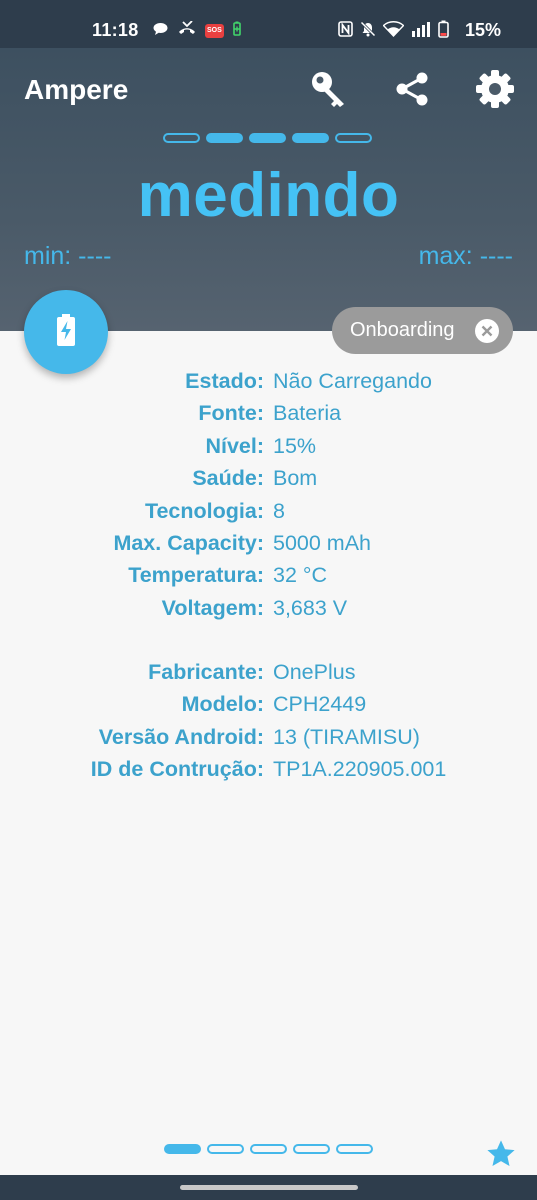 The height and width of the screenshot is (1200, 537). What do you see at coordinates (345, 31) in the screenshot?
I see `nfc-icon` at bounding box center [345, 31].